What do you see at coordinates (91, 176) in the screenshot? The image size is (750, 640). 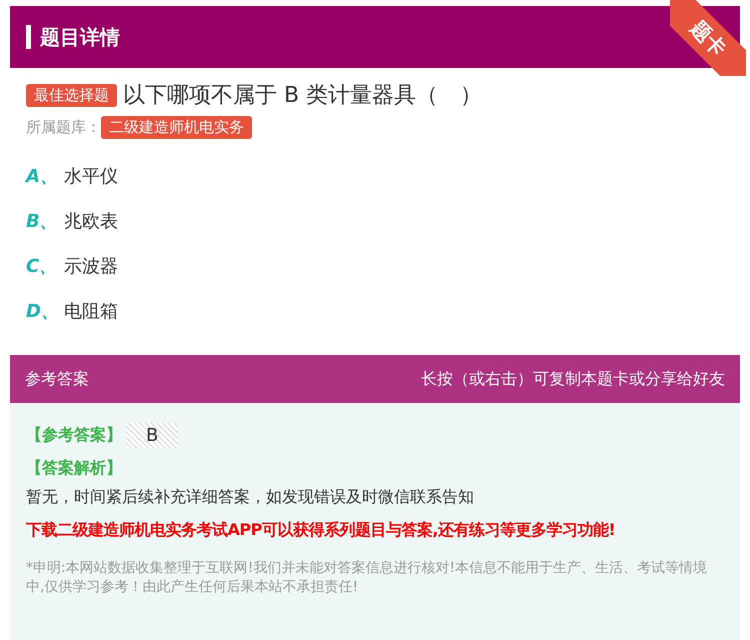 I see `option-text: 水平仪` at bounding box center [91, 176].